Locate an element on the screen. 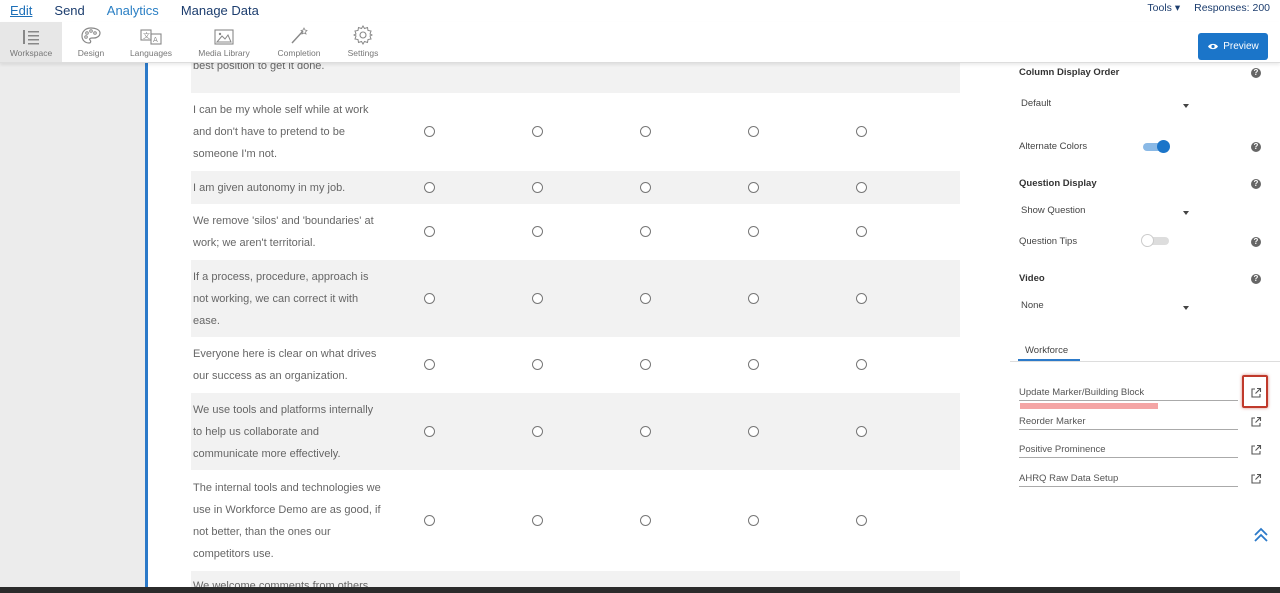  video-select: None is located at coordinates (1032, 305).